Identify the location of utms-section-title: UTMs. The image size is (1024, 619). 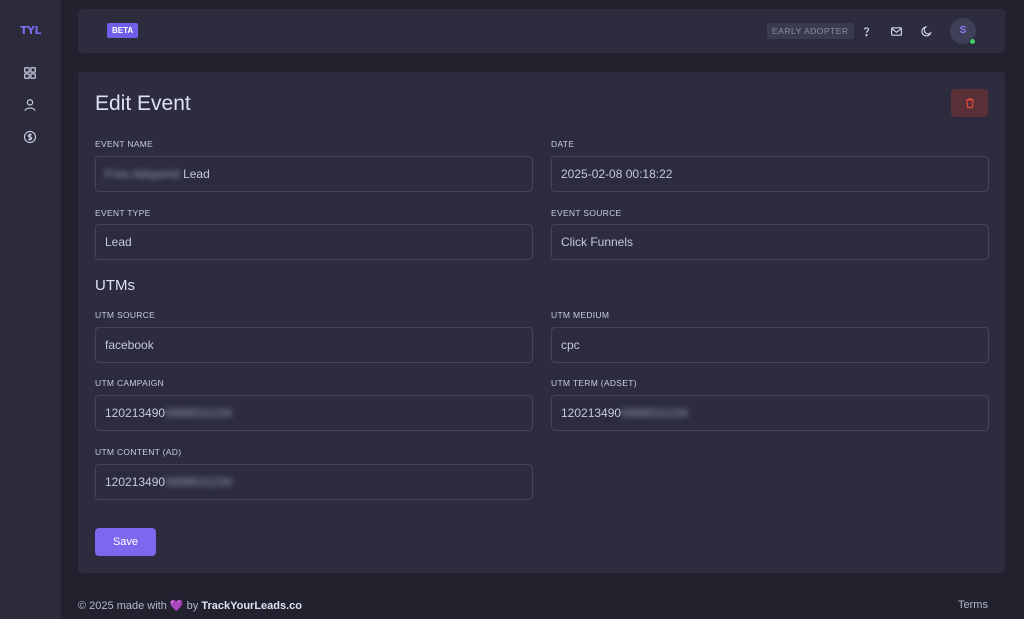
(115, 285).